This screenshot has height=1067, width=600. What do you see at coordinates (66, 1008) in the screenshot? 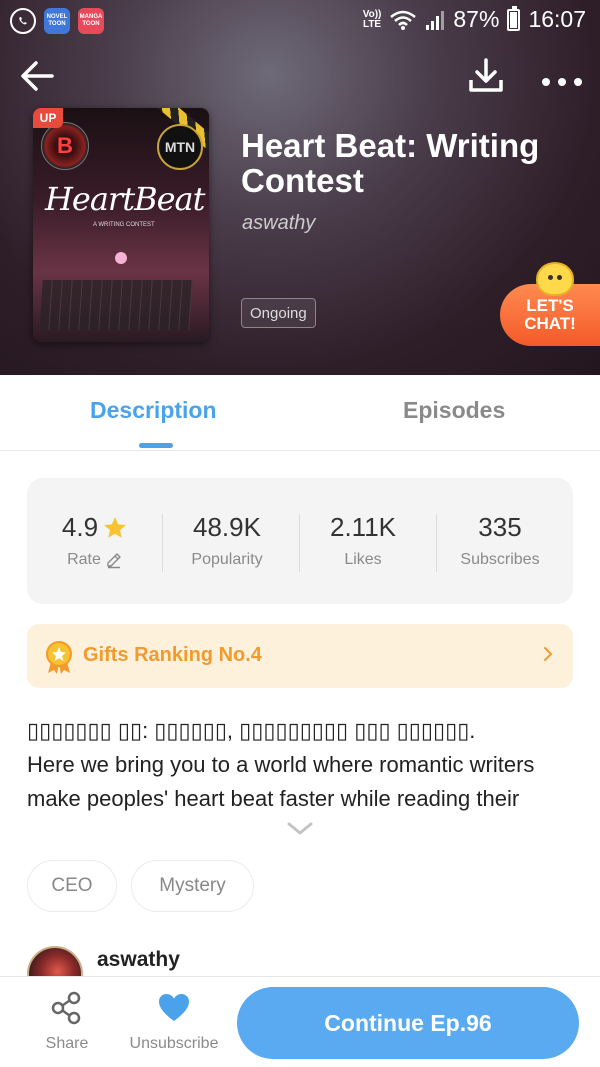
I see `share-icon` at bounding box center [66, 1008].